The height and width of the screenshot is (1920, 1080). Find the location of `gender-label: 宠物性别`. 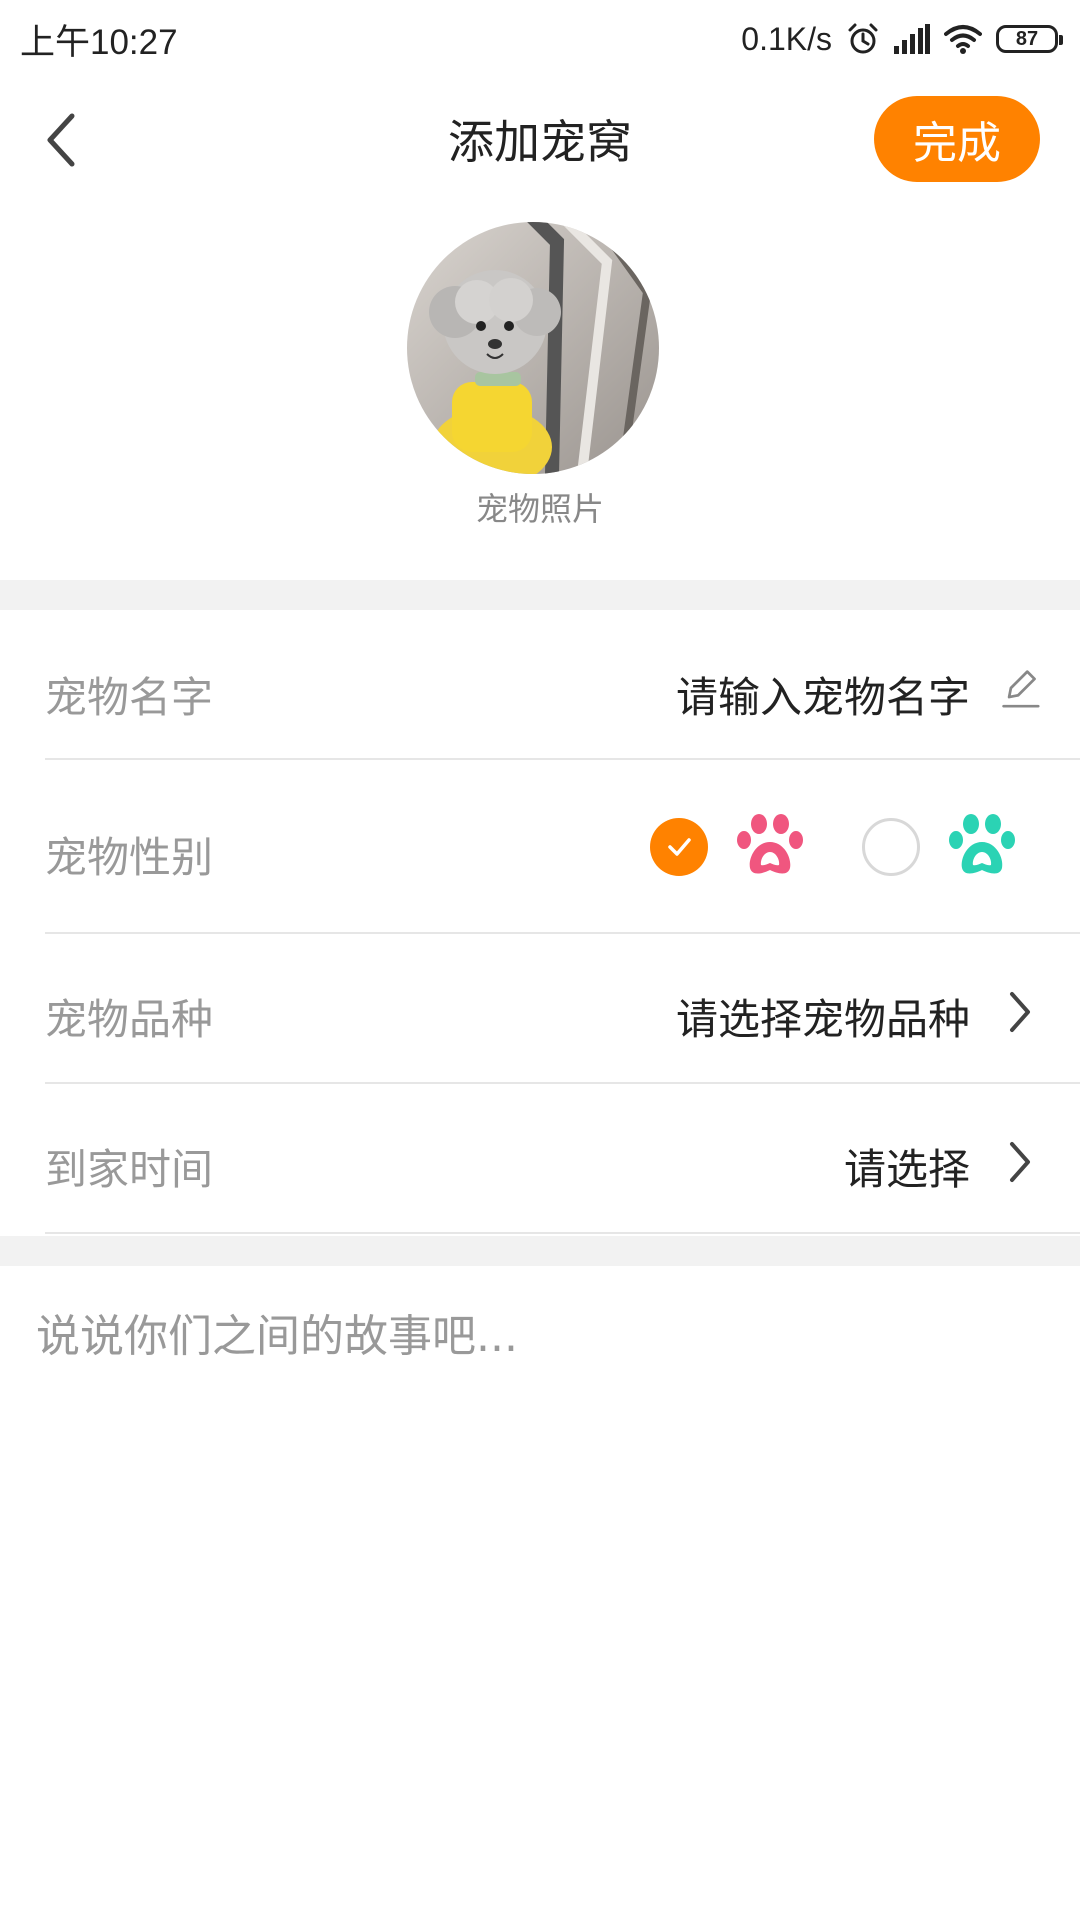

gender-label: 宠物性别 is located at coordinates (129, 857).